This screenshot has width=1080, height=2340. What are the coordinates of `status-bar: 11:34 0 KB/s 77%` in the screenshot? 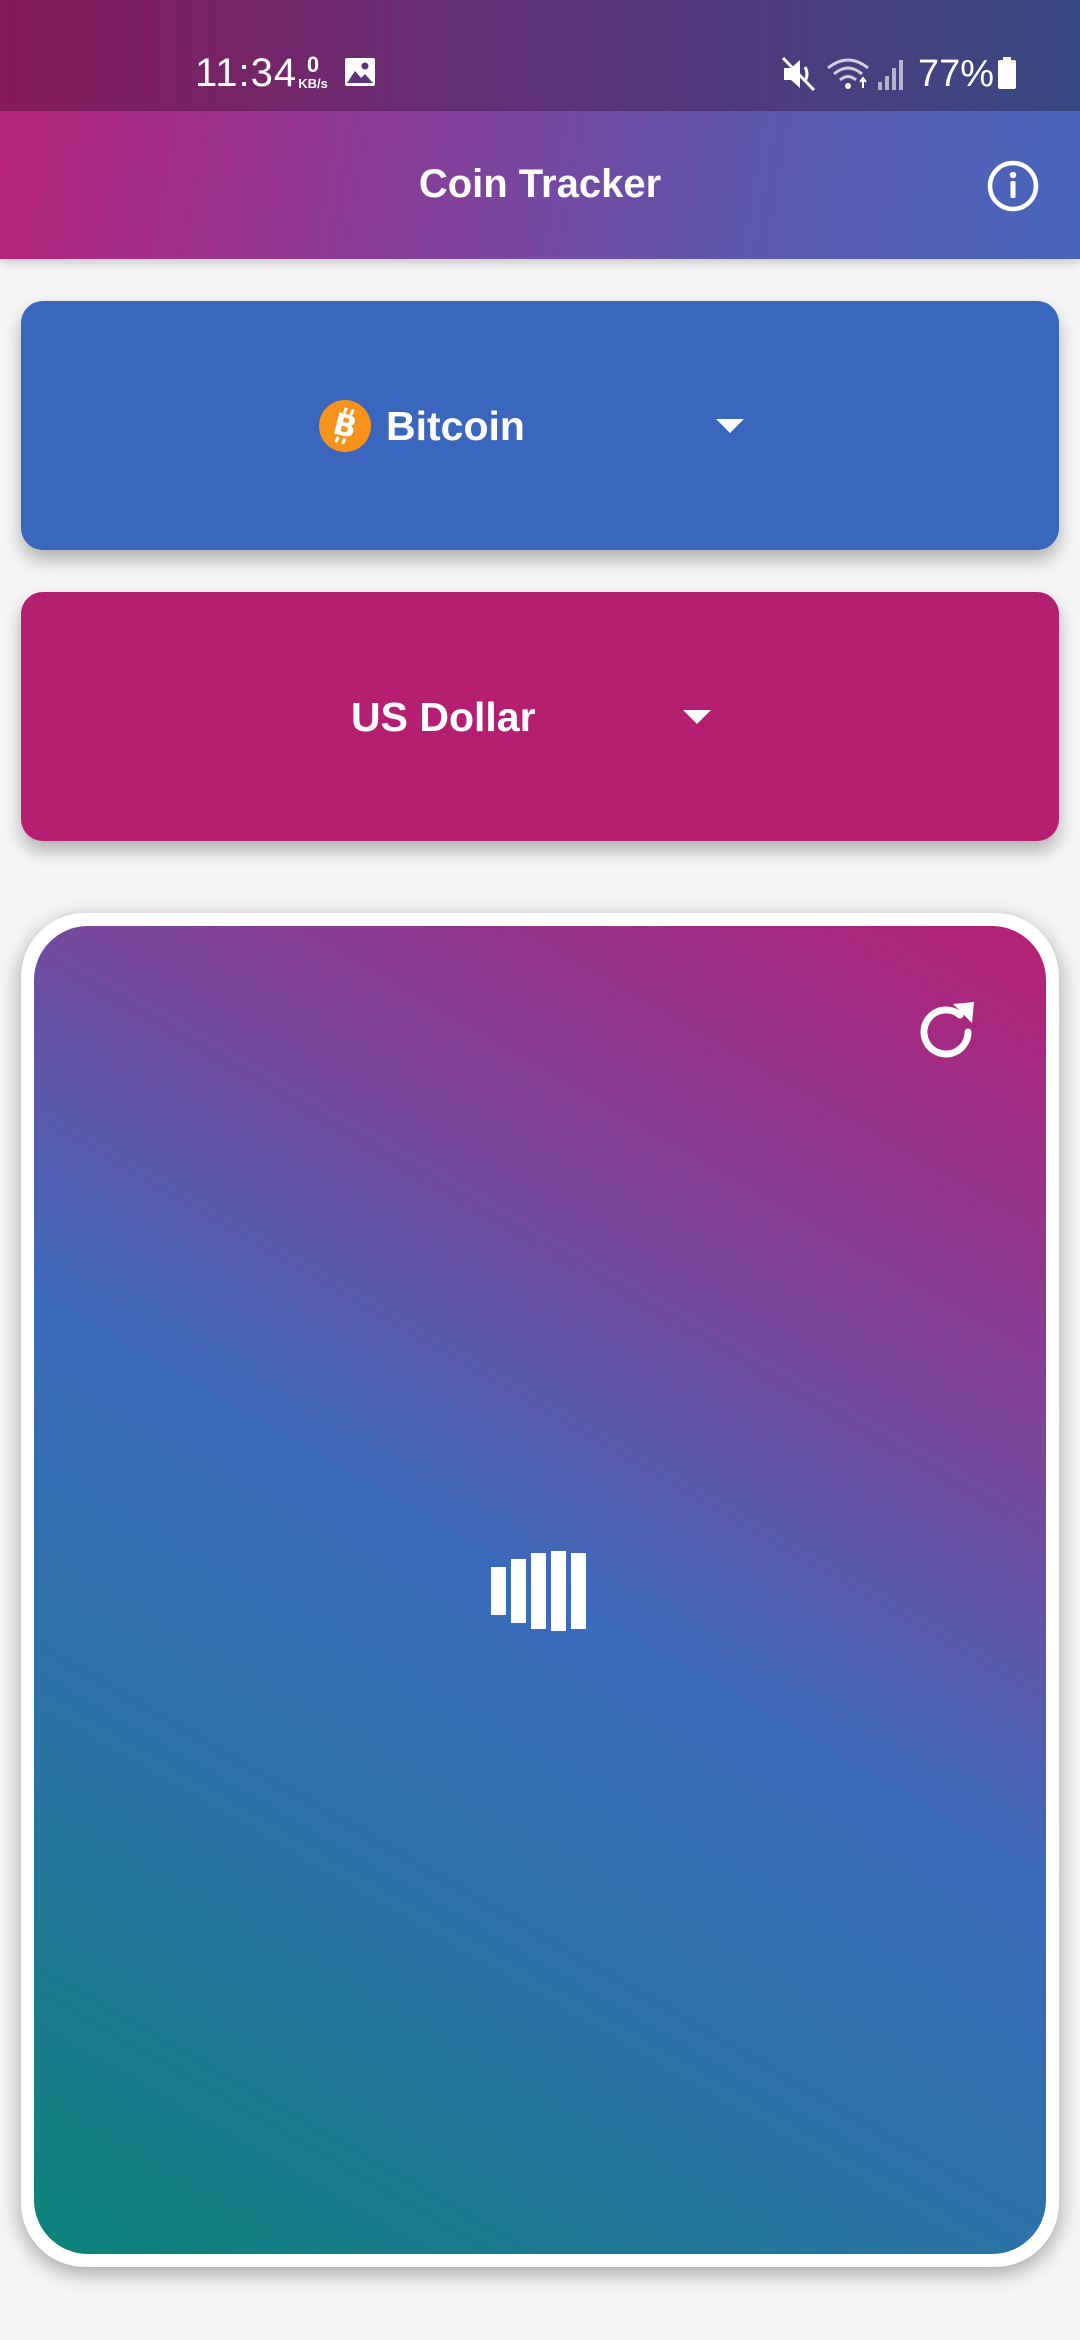 It's located at (540, 55).